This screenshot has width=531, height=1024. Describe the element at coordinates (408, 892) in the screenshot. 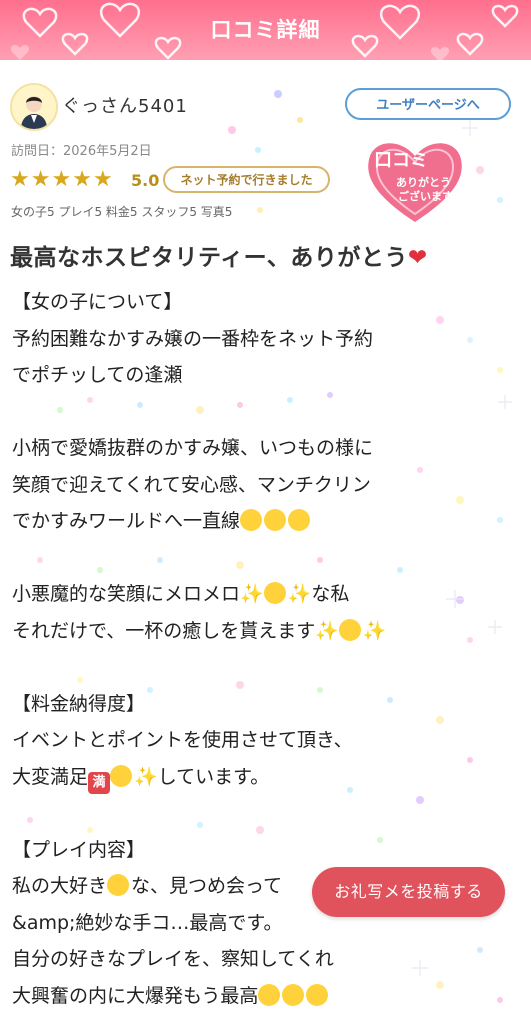

I see `post-thanks-photo-button: お礼写メを投稿する` at that location.